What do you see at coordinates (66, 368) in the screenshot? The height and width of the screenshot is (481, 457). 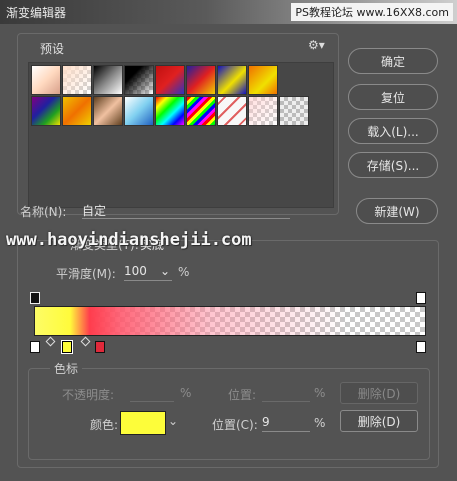 I see `stops-label: 色标` at bounding box center [66, 368].